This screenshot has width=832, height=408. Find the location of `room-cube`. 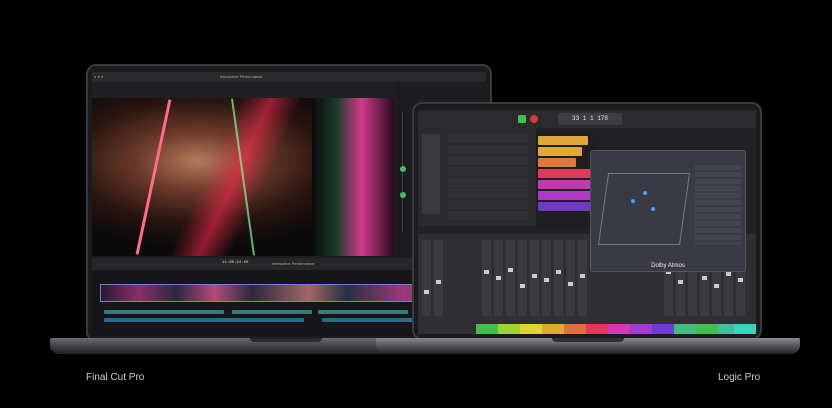

room-cube is located at coordinates (644, 209).